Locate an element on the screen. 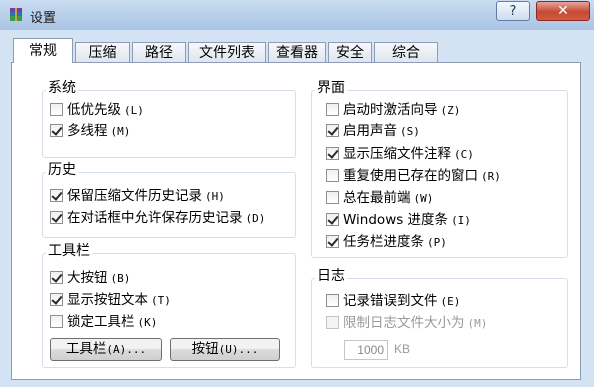 This screenshot has width=594, height=387. question-icon: ? is located at coordinates (513, 11).